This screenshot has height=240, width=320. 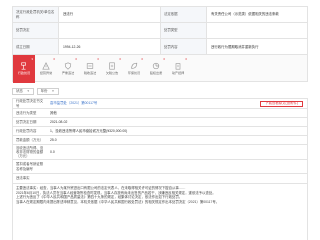 I want to click on detail-value: 1、没收违法所得人民币叁拾贰万元整(¥320,000.00), so click(x=89, y=130).